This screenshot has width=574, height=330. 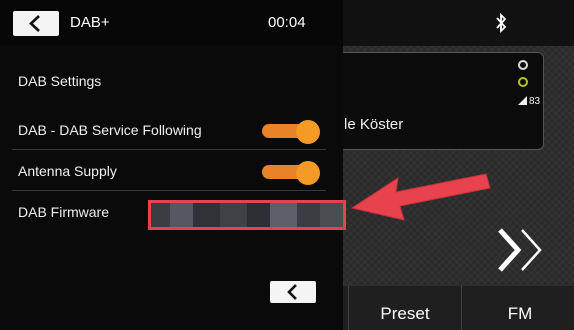 I want to click on bluetooth-icon, so click(x=501, y=23).